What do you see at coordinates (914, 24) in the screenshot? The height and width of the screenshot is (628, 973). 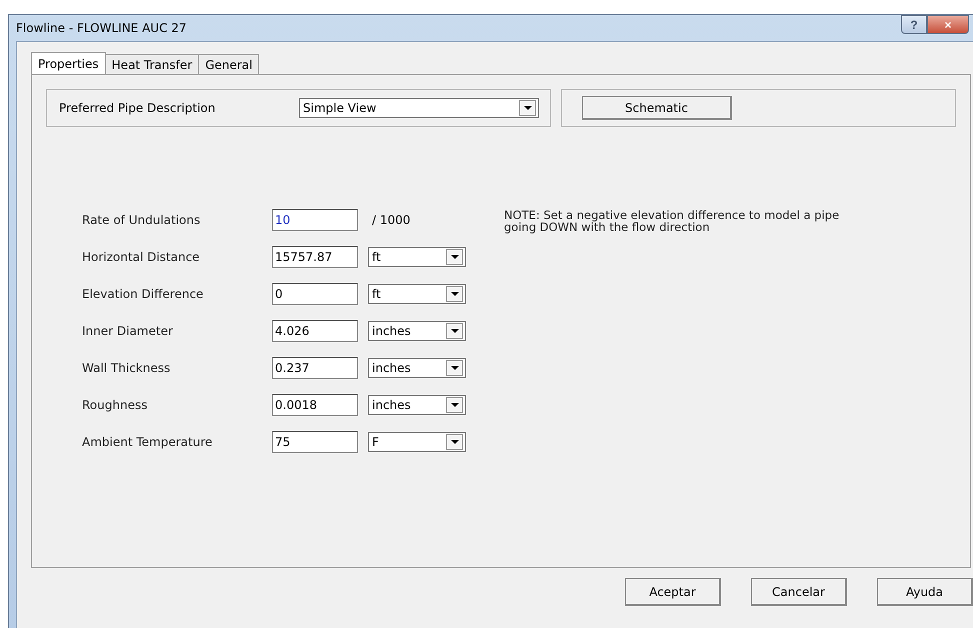 I see `help-button: ?` at bounding box center [914, 24].